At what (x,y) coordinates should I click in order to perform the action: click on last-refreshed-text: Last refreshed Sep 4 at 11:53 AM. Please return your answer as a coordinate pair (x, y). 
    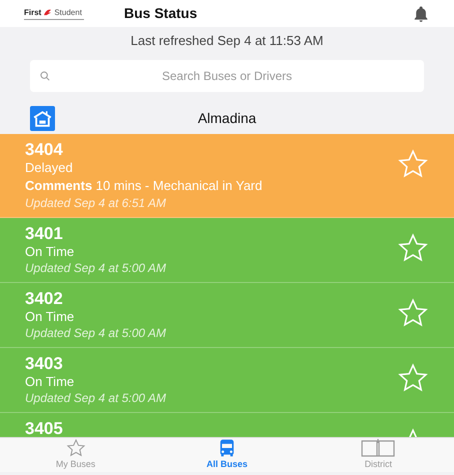
    Looking at the image, I should click on (227, 41).